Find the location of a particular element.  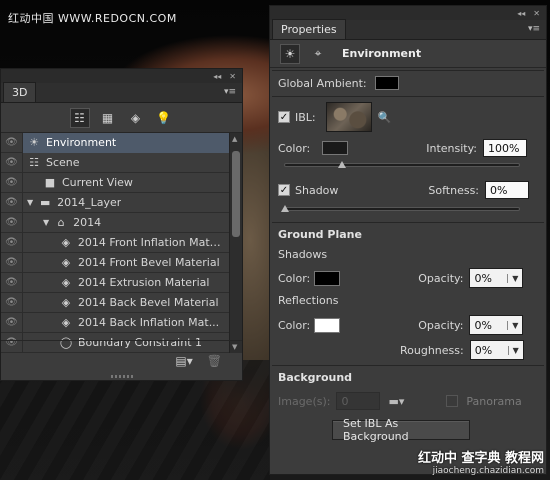

global-ambient-swatch is located at coordinates (386, 83).